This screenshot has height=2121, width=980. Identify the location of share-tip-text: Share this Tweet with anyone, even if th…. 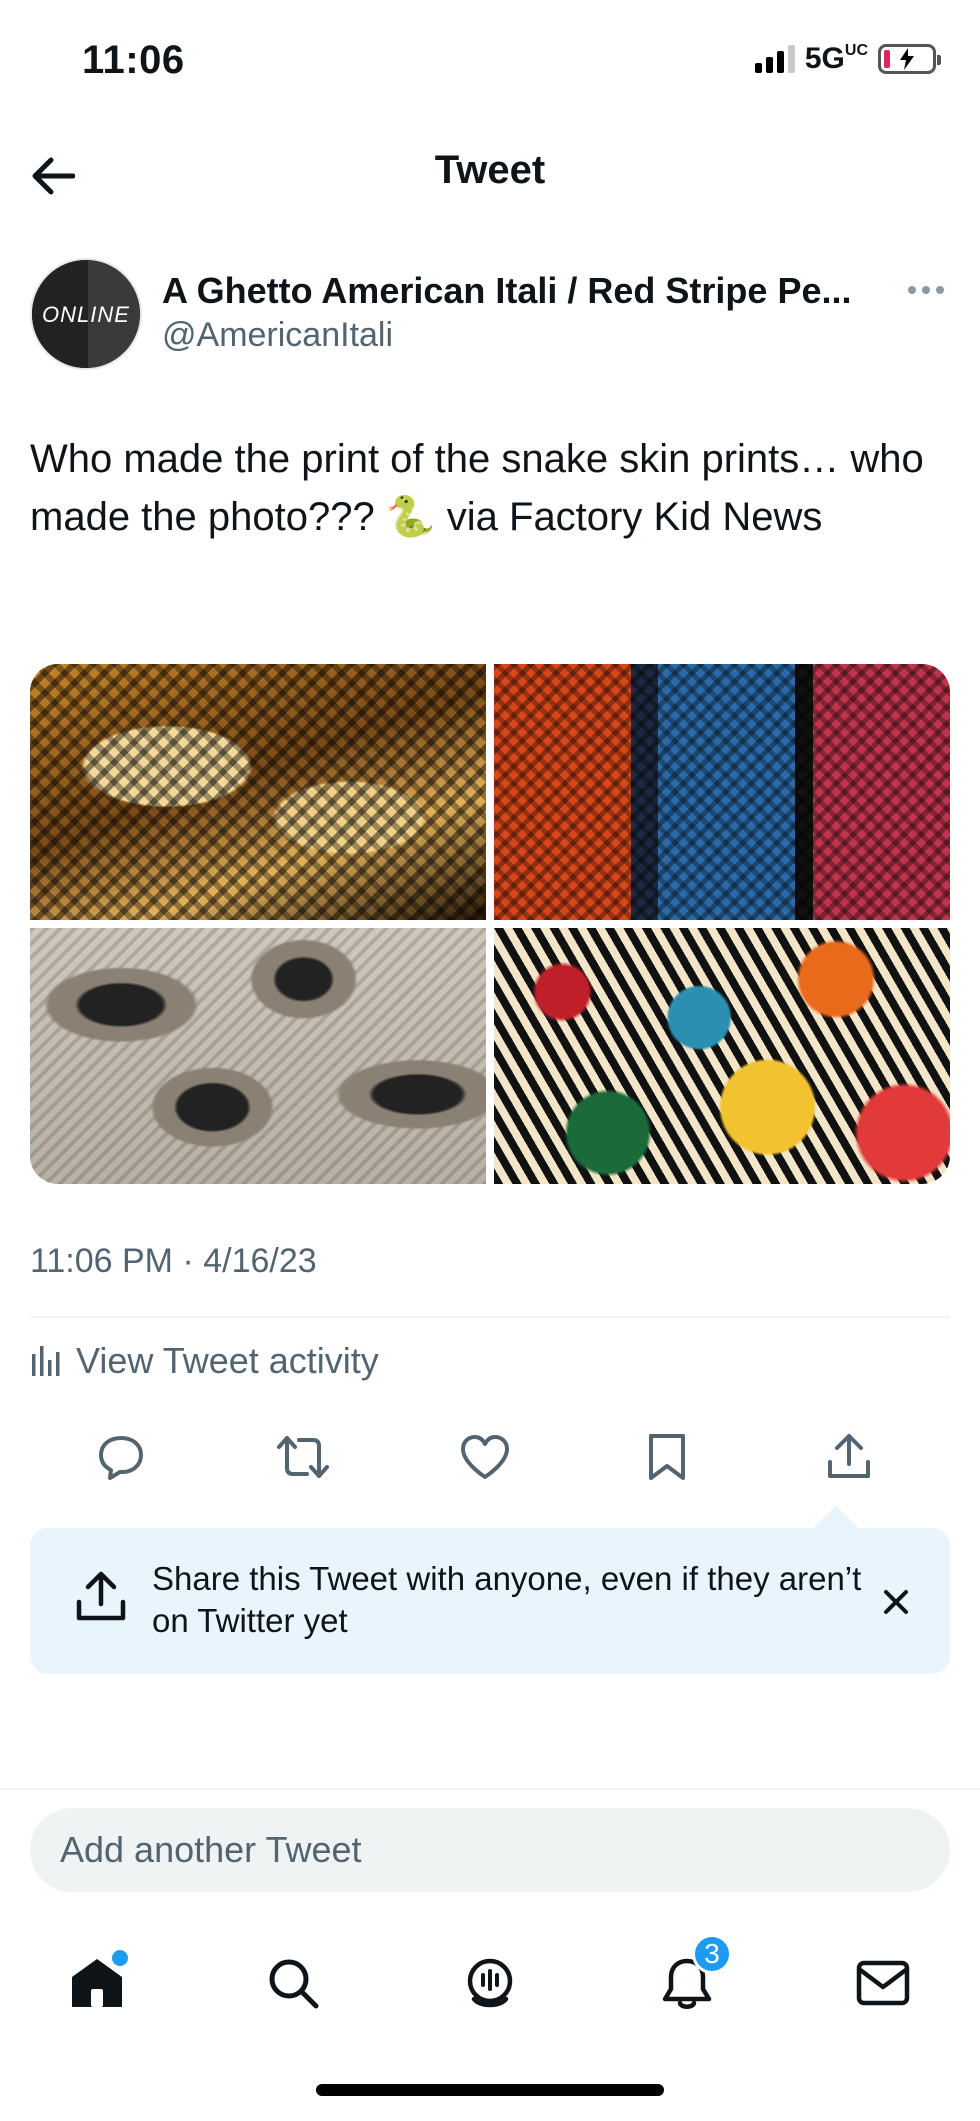
(507, 1599).